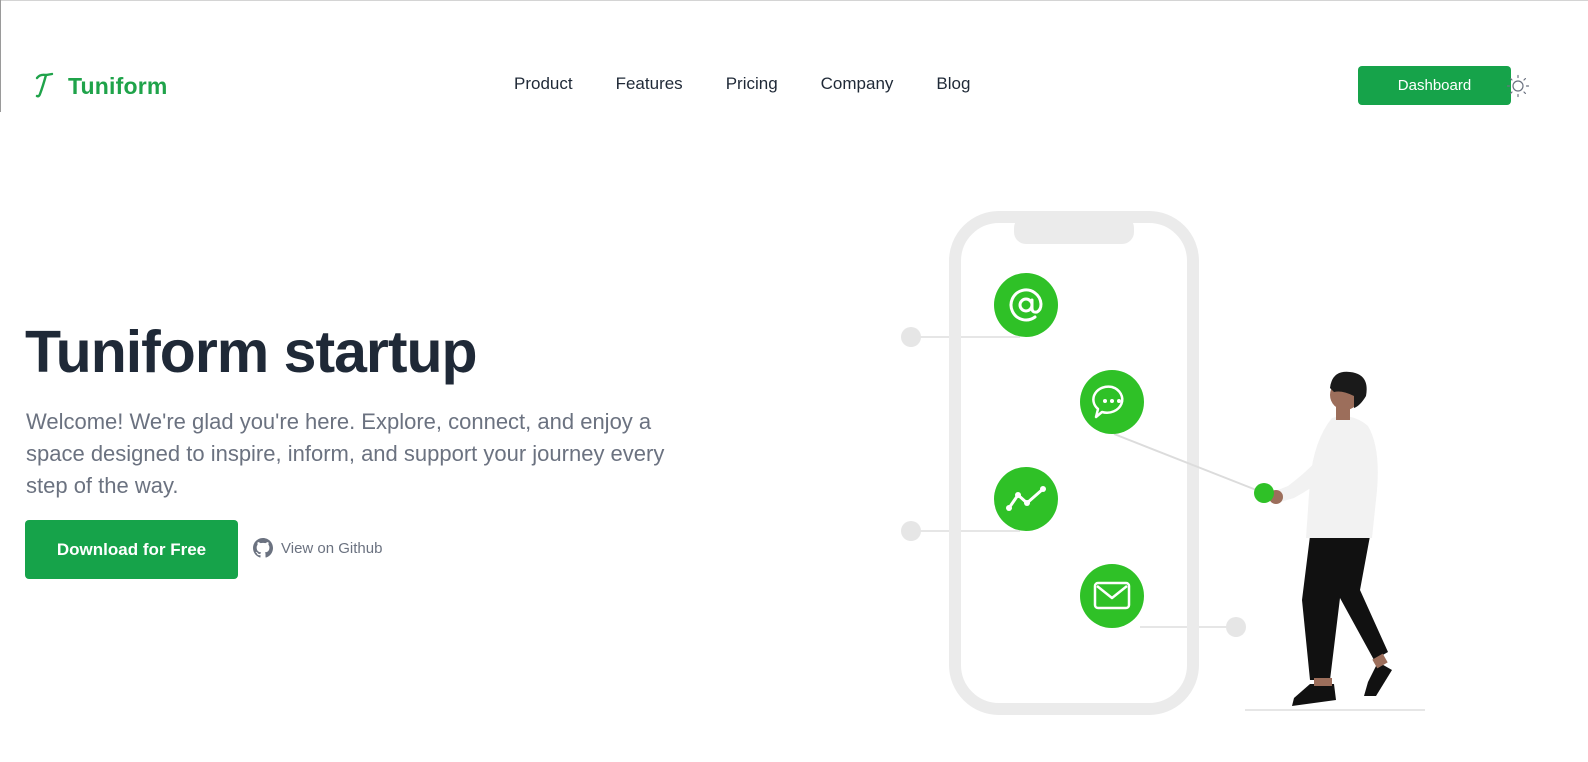 The image size is (1588, 762). I want to click on download-button: Download for Free, so click(131, 549).